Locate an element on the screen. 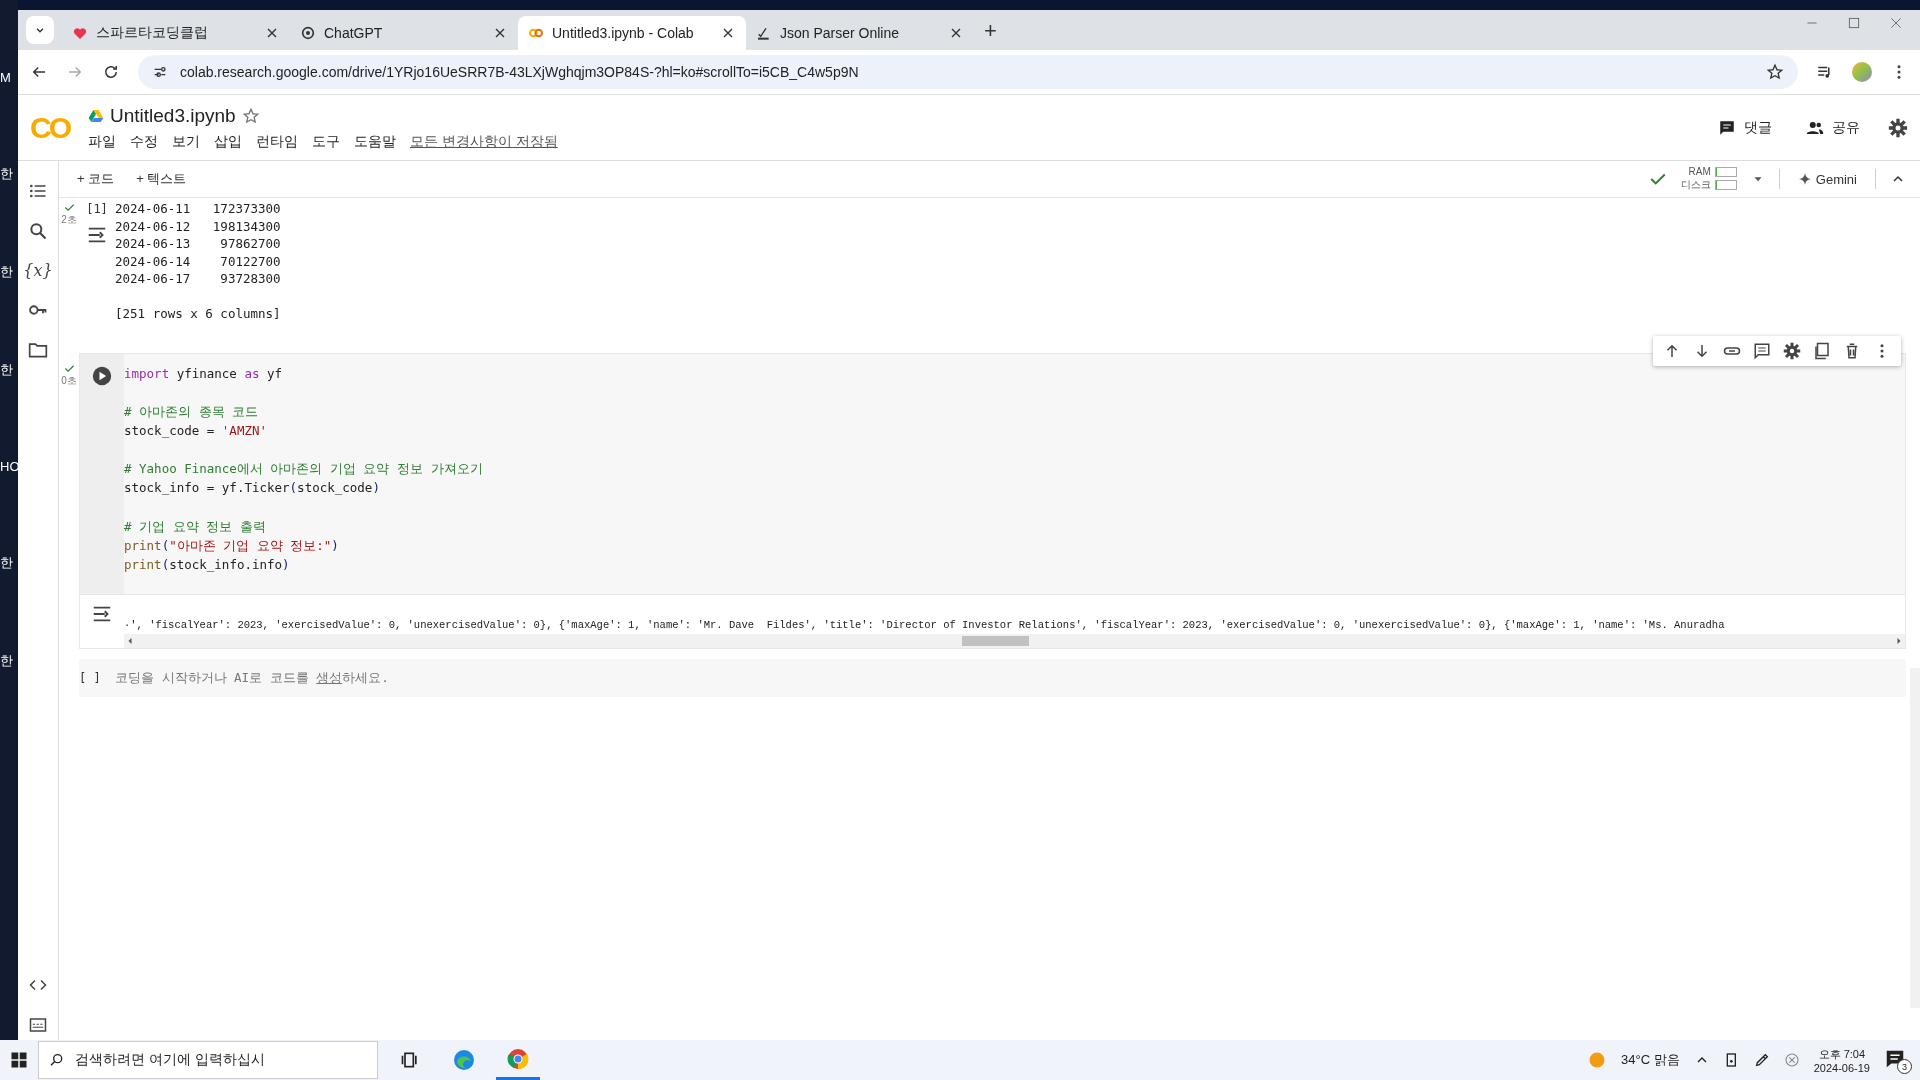 The width and height of the screenshot is (1920, 1080). browser-tab: ChatGPT is located at coordinates (404, 33).